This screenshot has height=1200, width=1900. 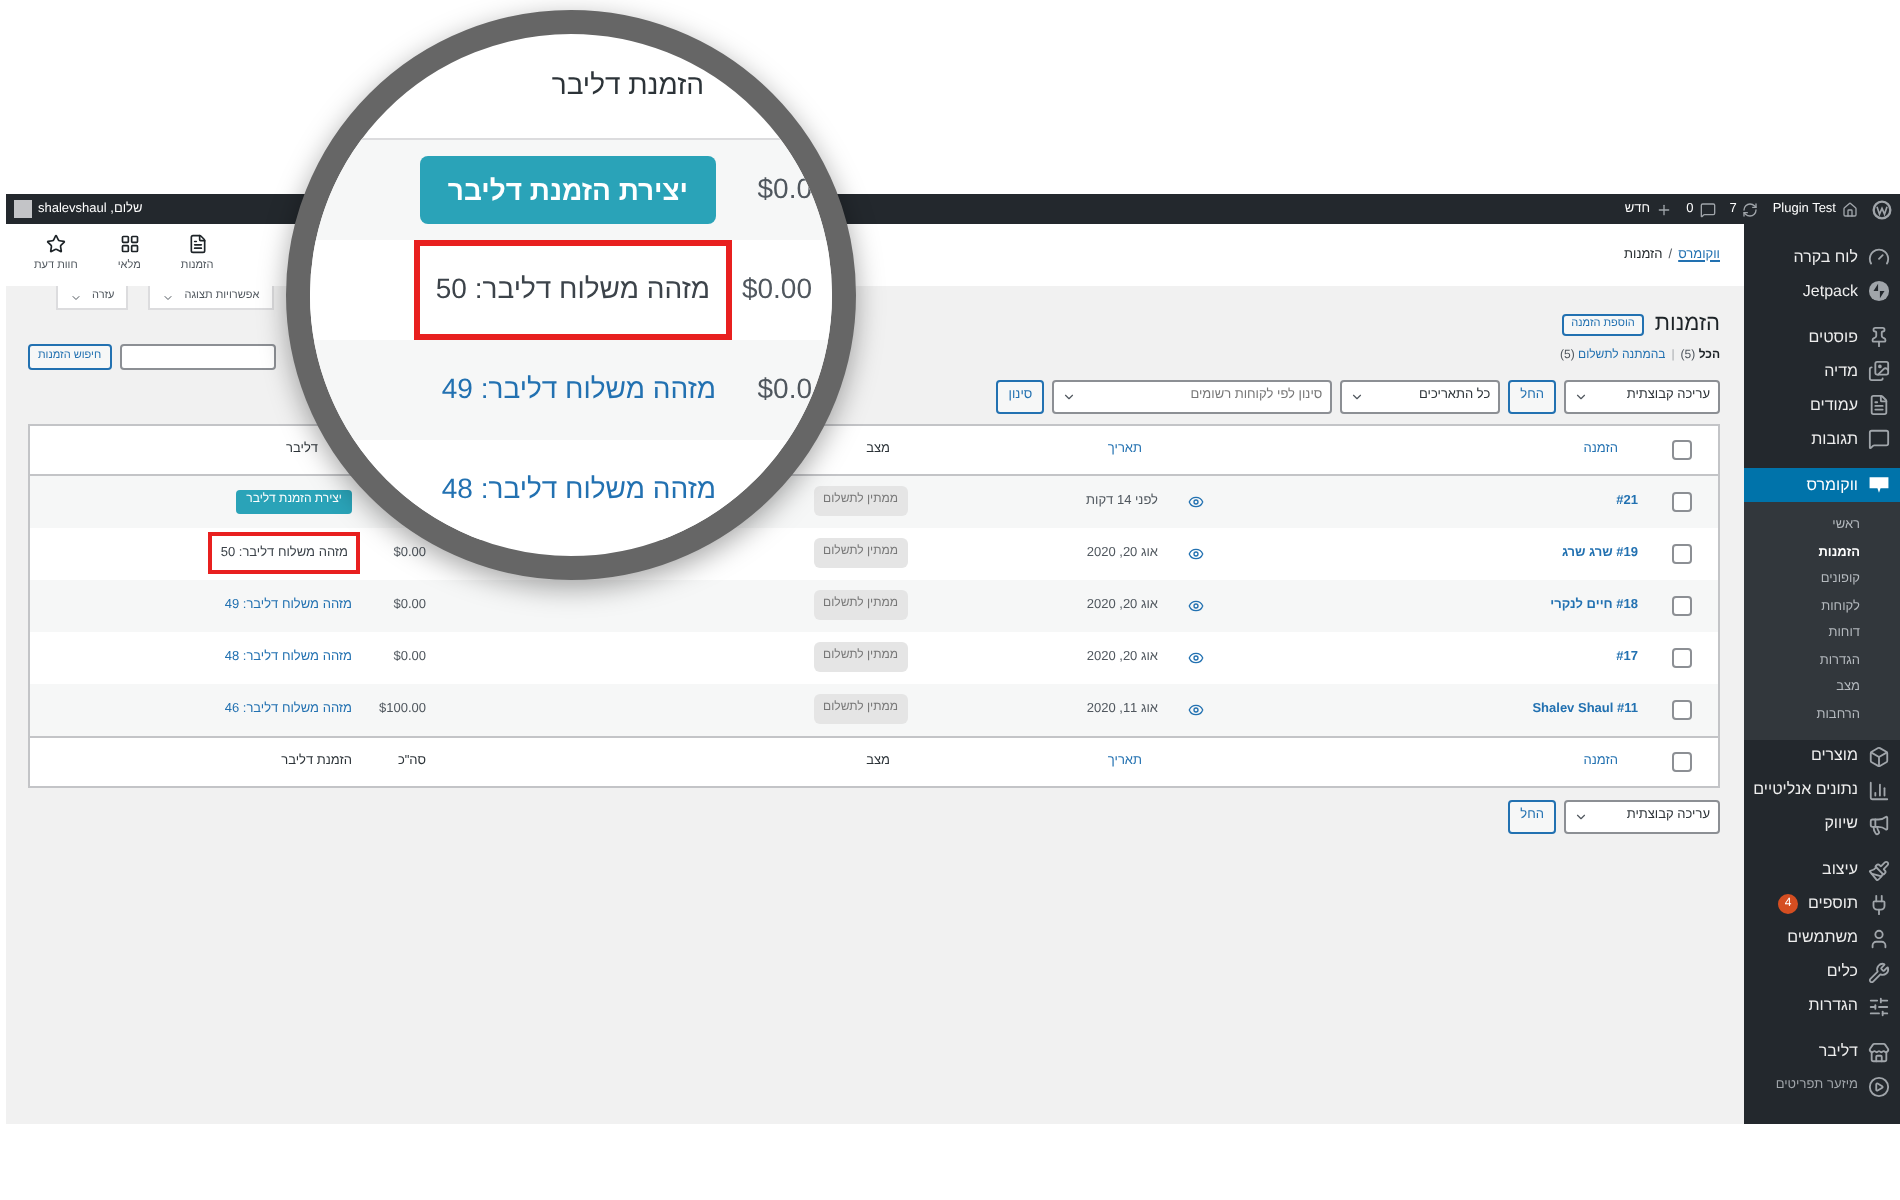 What do you see at coordinates (1879, 291) in the screenshot?
I see `circle-icon` at bounding box center [1879, 291].